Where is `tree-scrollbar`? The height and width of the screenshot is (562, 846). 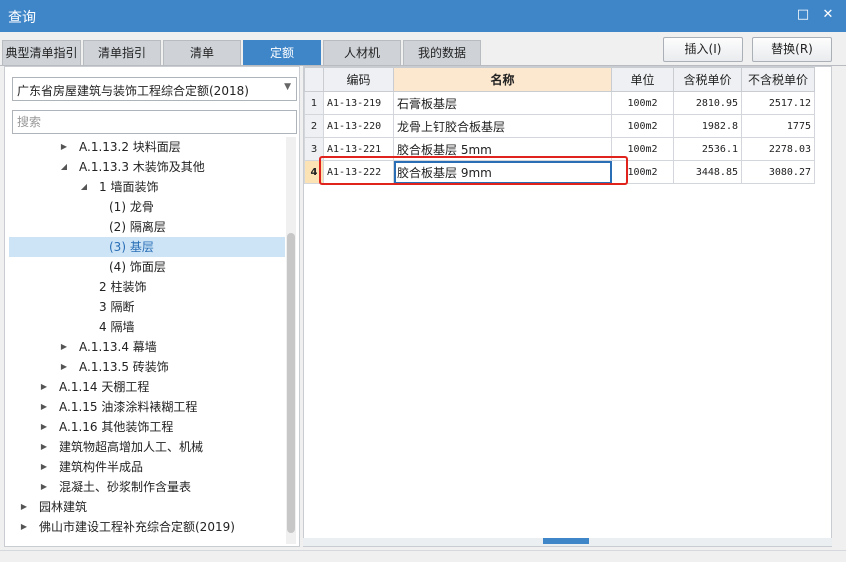
tree-scrollbar is located at coordinates (291, 340).